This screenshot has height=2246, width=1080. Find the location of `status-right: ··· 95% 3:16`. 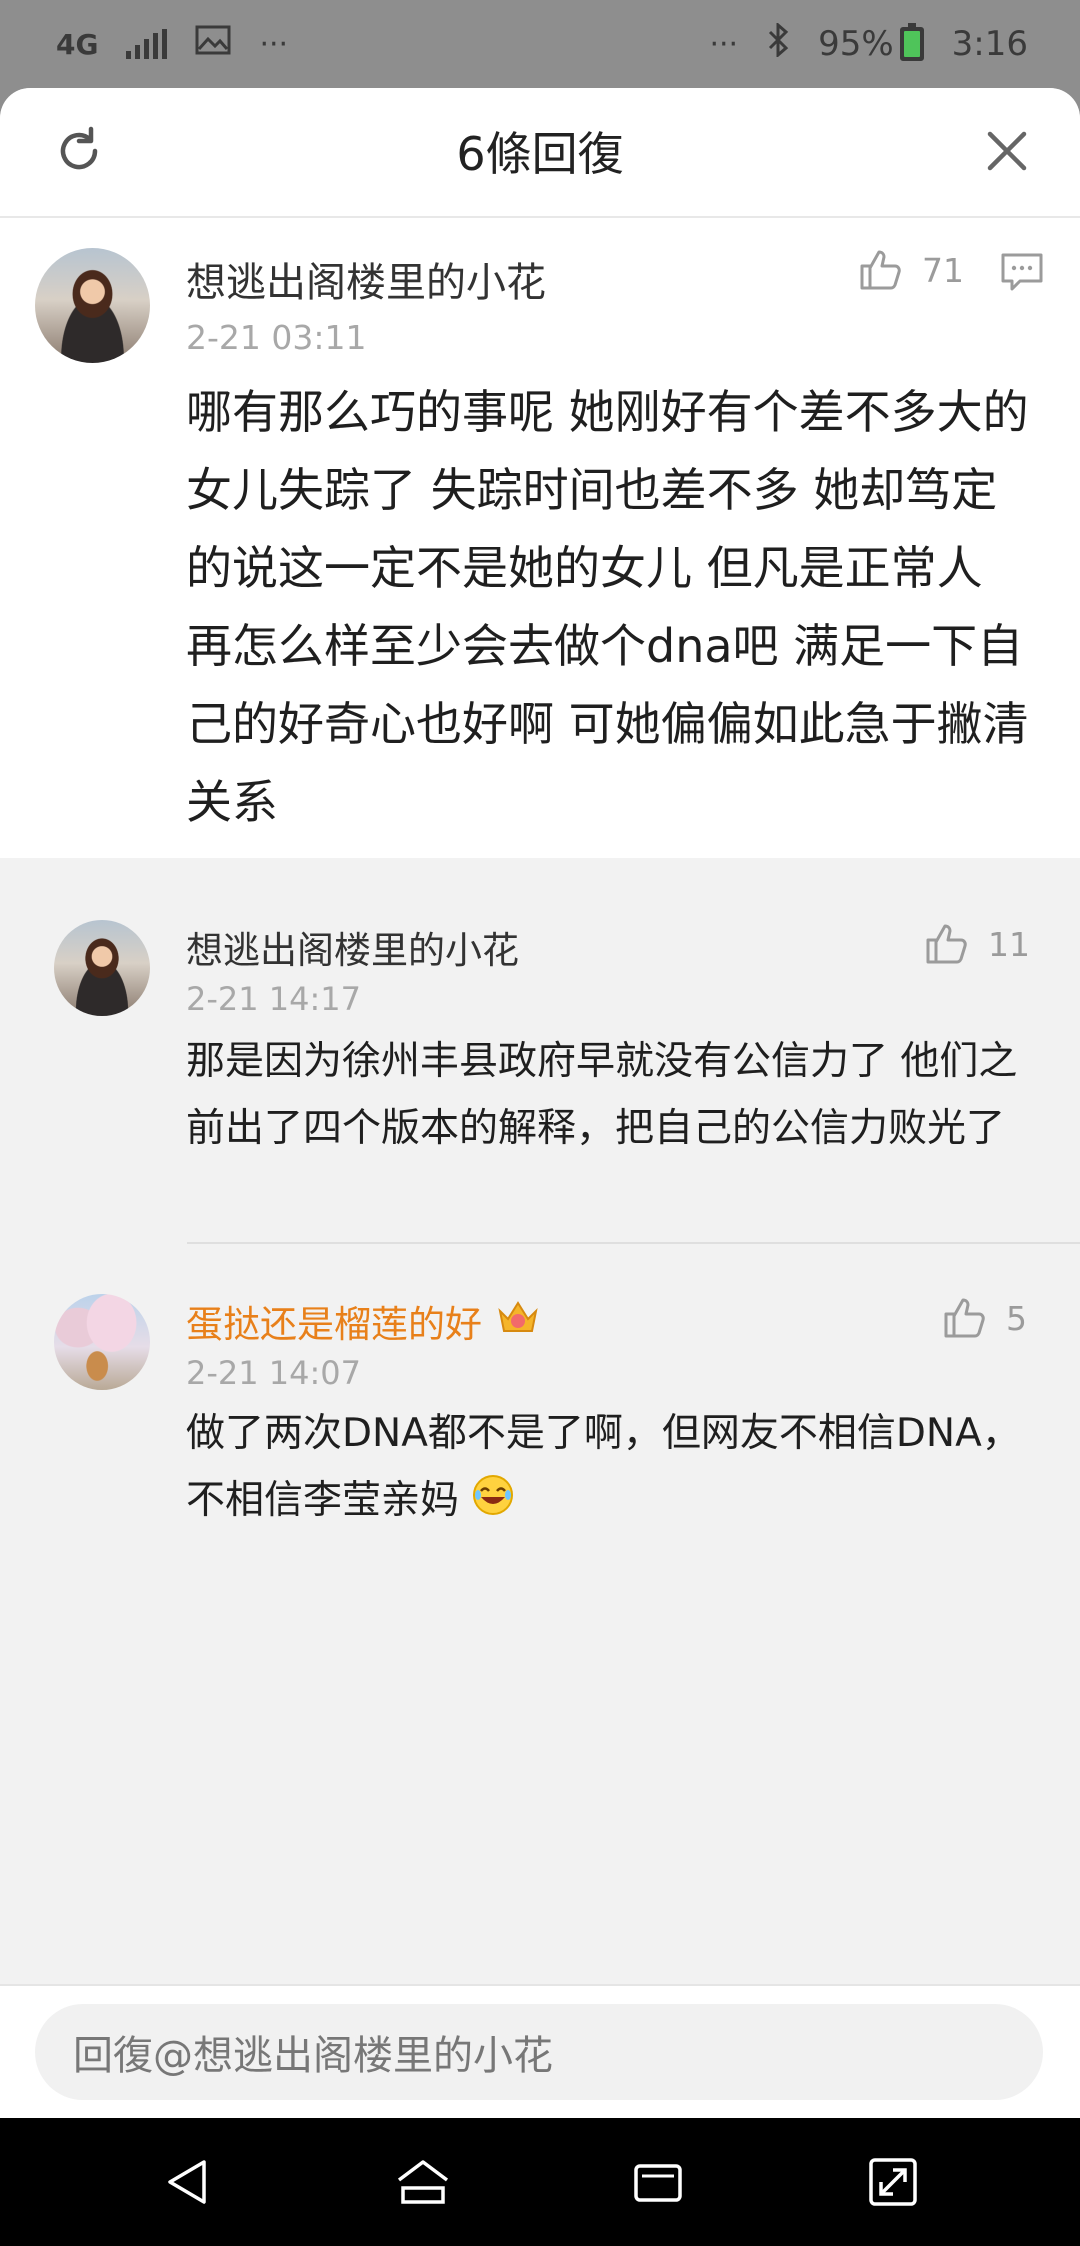

status-right: ··· 95% 3:16 is located at coordinates (868, 43).